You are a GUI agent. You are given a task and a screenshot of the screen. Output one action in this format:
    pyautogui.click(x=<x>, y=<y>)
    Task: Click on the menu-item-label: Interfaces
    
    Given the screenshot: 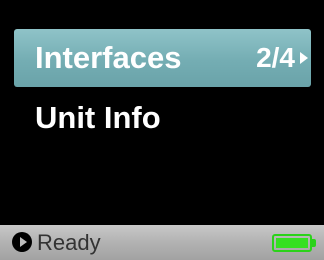 What is the action you would take?
    pyautogui.click(x=108, y=57)
    